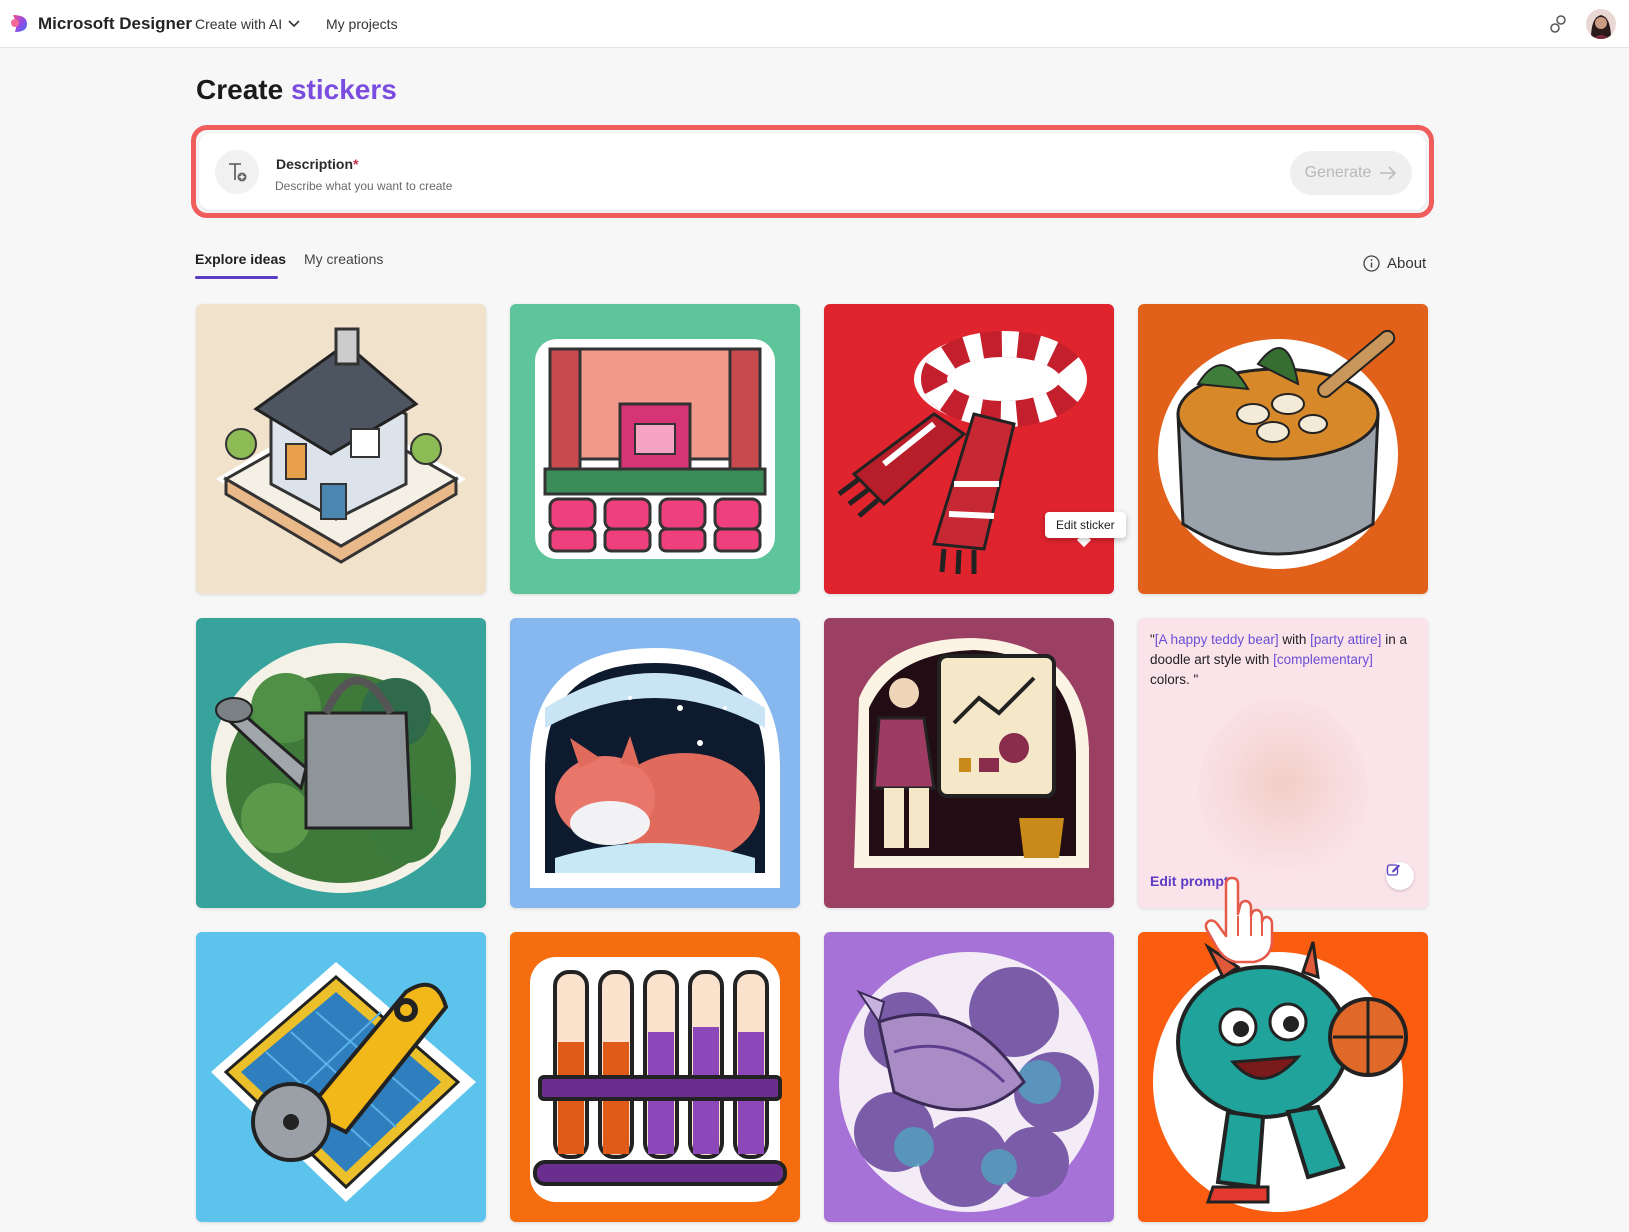 Image resolution: width=1629 pixels, height=1232 pixels. I want to click on sticker-tile-house, so click(341, 449).